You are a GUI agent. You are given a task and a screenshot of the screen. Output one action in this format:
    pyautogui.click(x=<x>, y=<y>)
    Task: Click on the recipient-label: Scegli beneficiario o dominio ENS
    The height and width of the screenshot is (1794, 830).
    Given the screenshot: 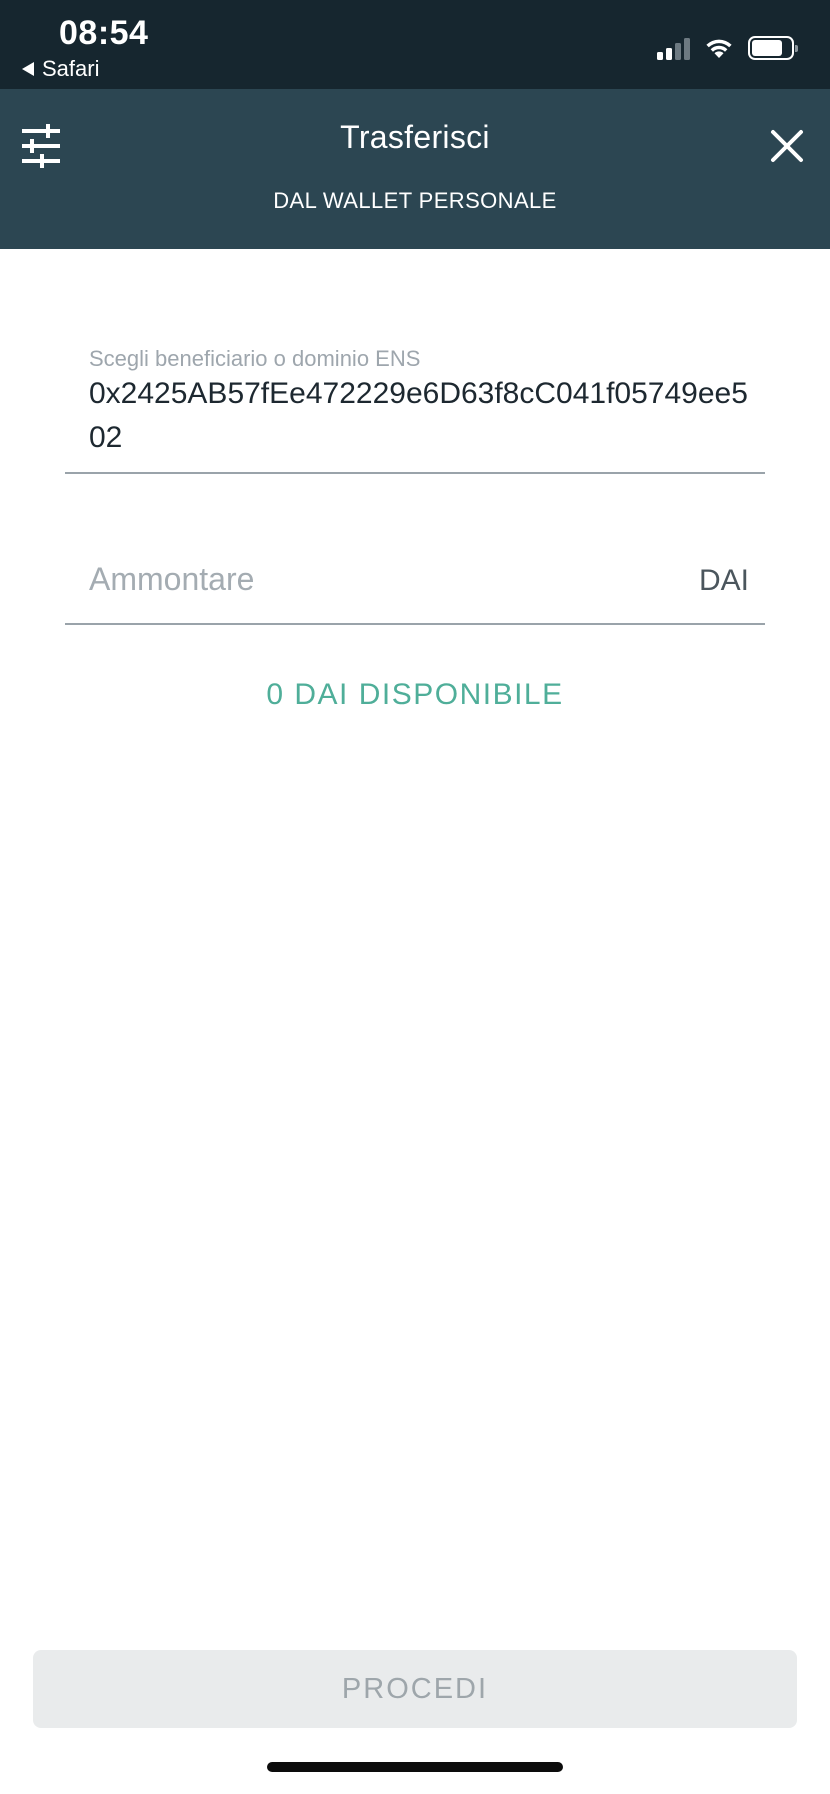 What is the action you would take?
    pyautogui.click(x=255, y=358)
    